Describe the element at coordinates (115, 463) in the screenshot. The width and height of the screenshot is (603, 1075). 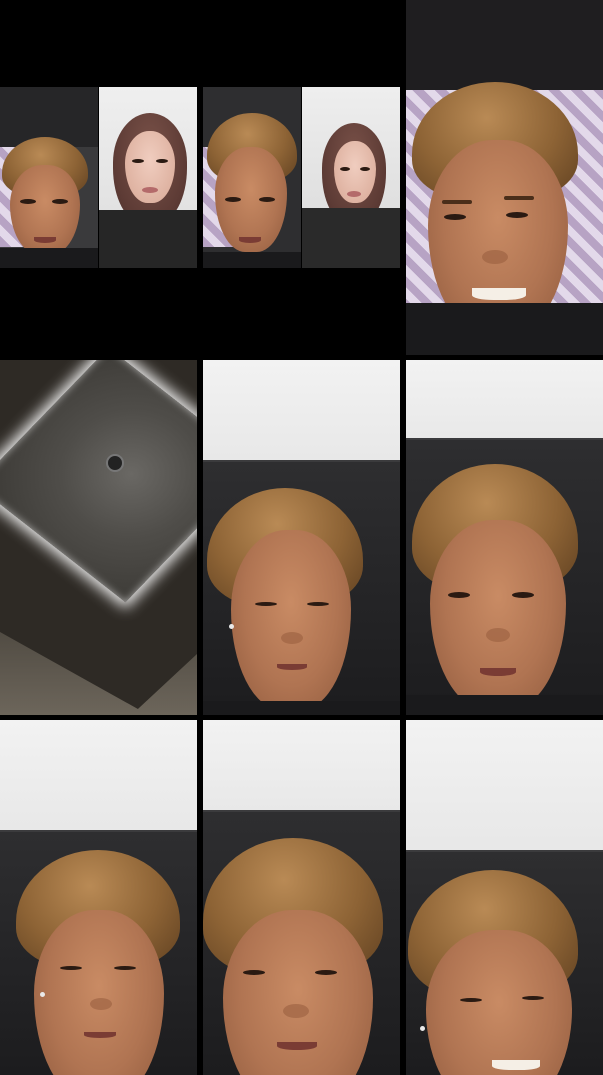
I see `ceiling-light-fixture` at that location.